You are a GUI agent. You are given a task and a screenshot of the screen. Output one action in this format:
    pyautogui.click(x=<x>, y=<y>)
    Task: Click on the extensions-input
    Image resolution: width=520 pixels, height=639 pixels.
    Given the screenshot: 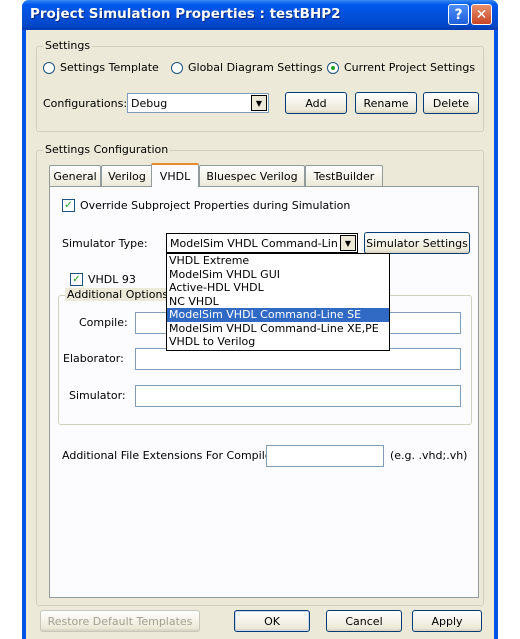 What is the action you would take?
    pyautogui.click(x=325, y=456)
    